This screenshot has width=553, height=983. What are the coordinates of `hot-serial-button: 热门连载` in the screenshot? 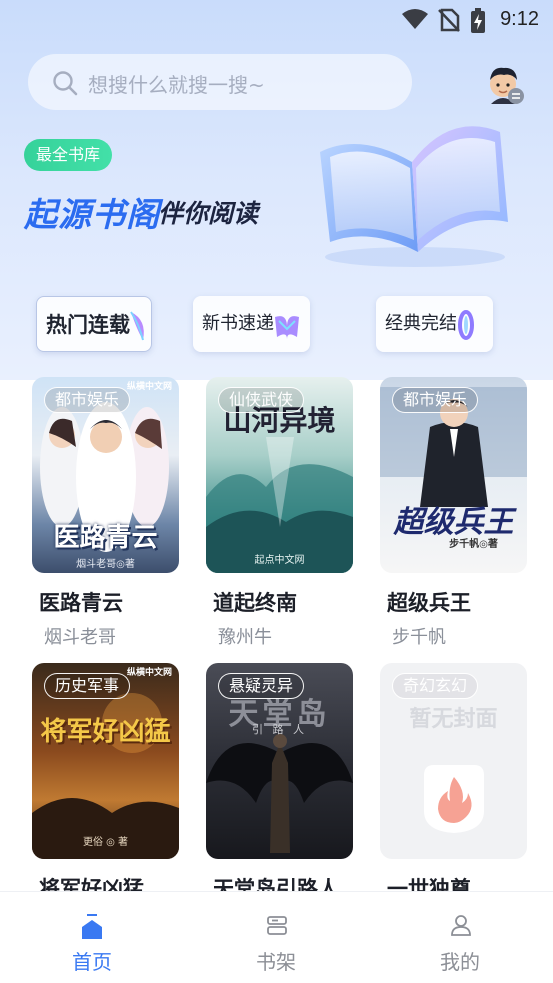 It's located at (94, 324).